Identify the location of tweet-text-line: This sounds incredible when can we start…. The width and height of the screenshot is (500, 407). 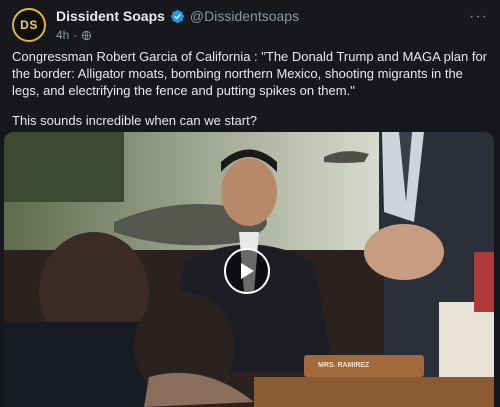
(134, 120).